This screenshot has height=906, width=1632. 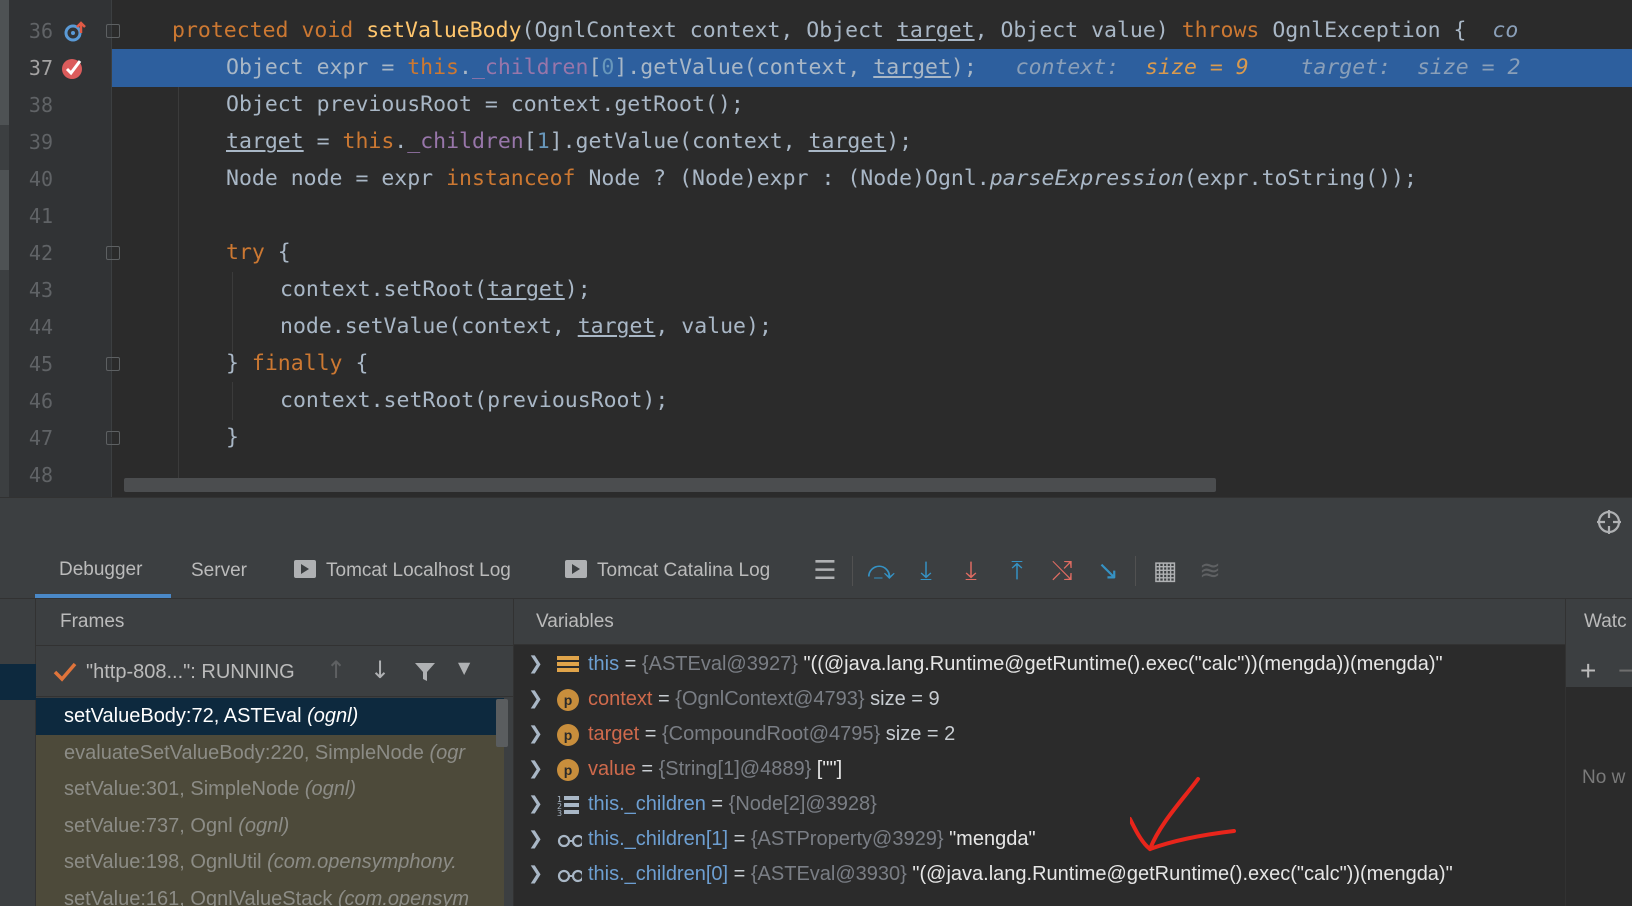 I want to click on watches-panel: Watc + − No w, so click(x=1598, y=752).